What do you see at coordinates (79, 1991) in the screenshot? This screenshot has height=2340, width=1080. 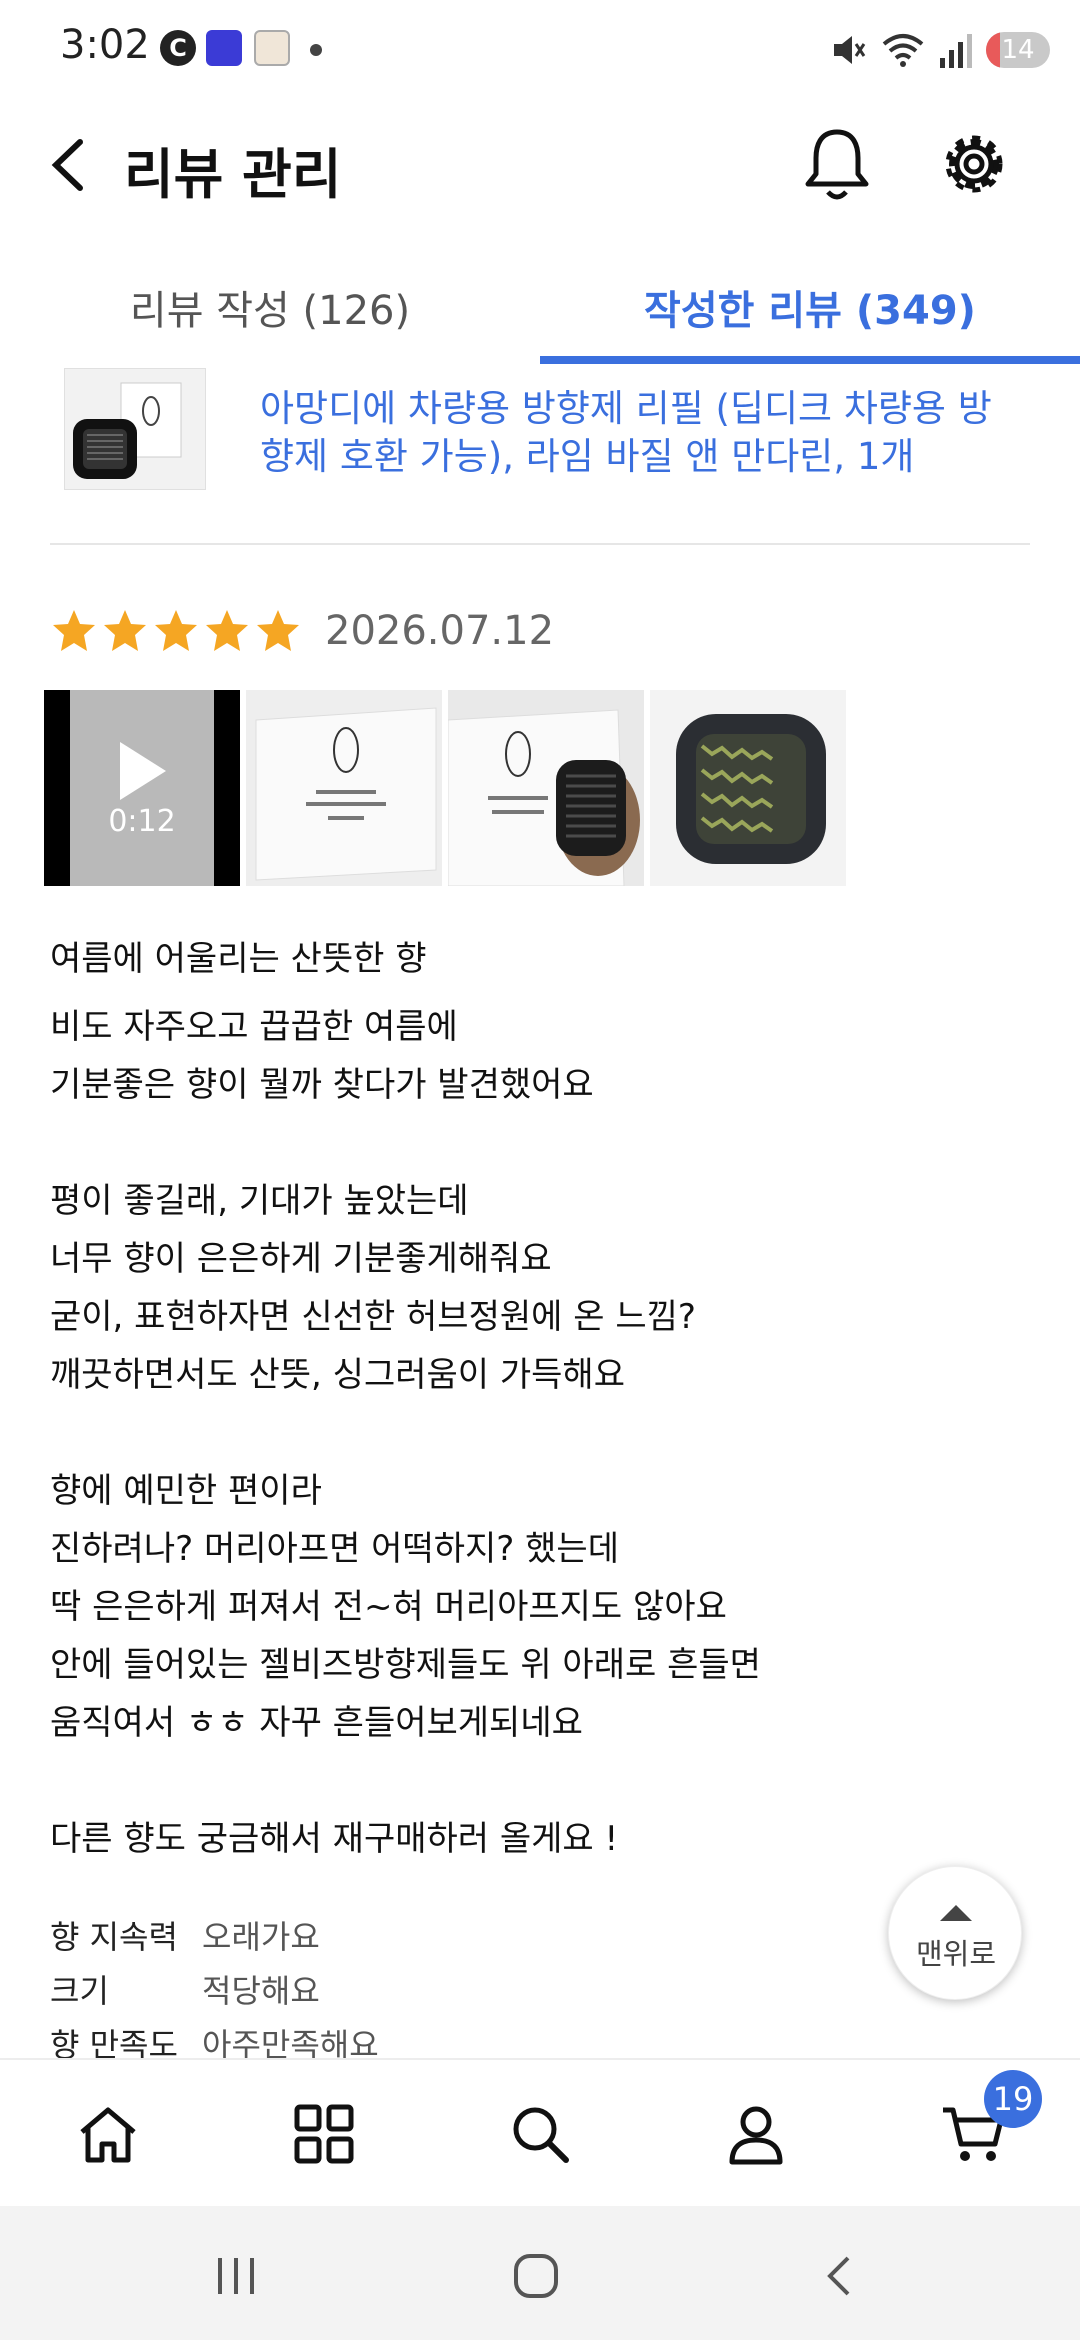 I see `attribute-label: 크기` at bounding box center [79, 1991].